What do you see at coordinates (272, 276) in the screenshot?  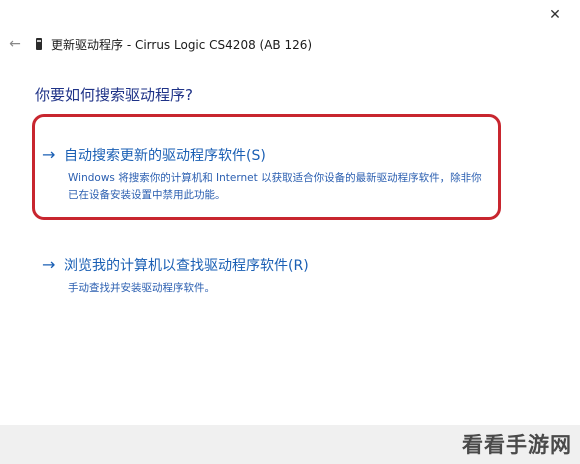 I see `browse-computer-option: → 浏览我的计算机以查找驱动程序软件(R) 手动查找并安装驱动程序软件。` at bounding box center [272, 276].